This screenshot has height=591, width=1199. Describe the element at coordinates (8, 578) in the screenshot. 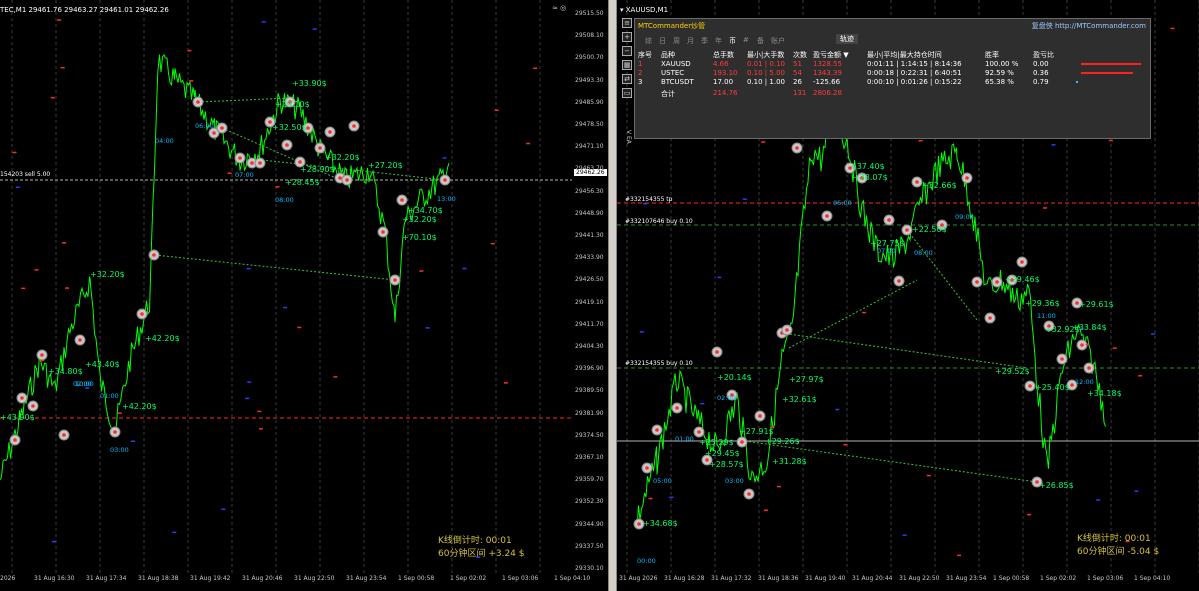

I see `time-tick-label: 2026` at that location.